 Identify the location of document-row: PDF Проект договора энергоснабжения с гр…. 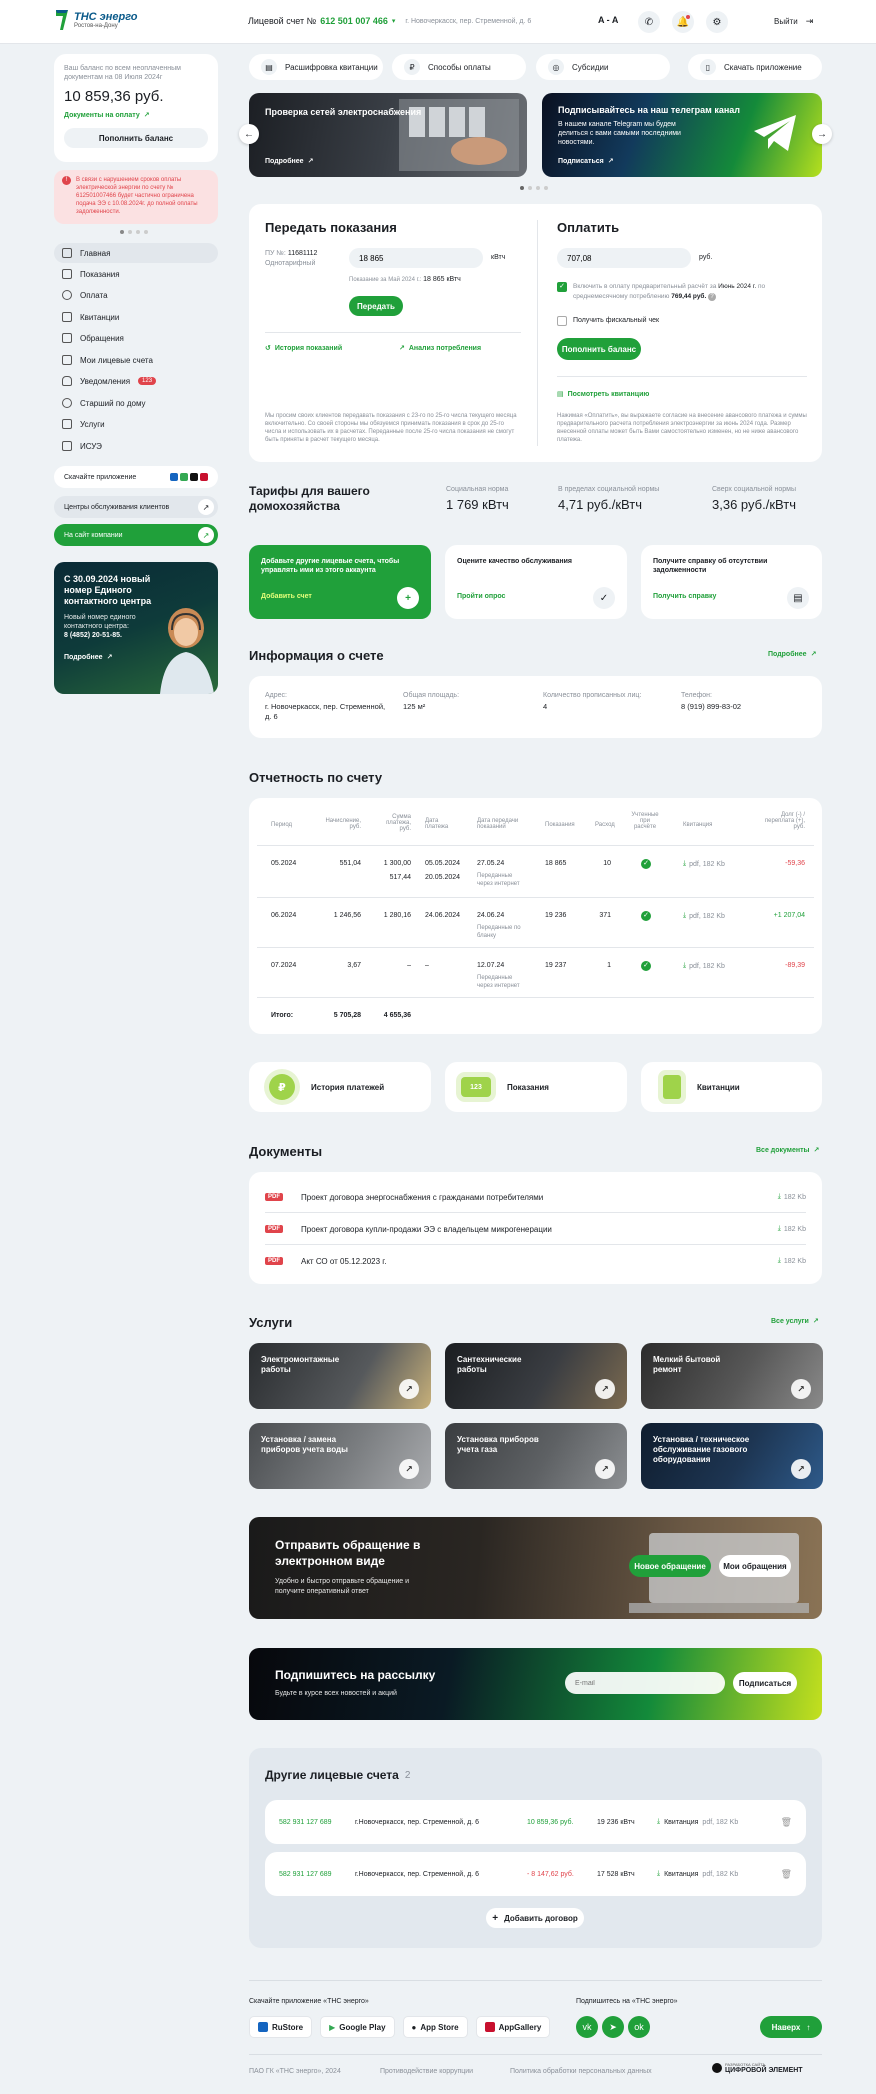
(535, 1197).